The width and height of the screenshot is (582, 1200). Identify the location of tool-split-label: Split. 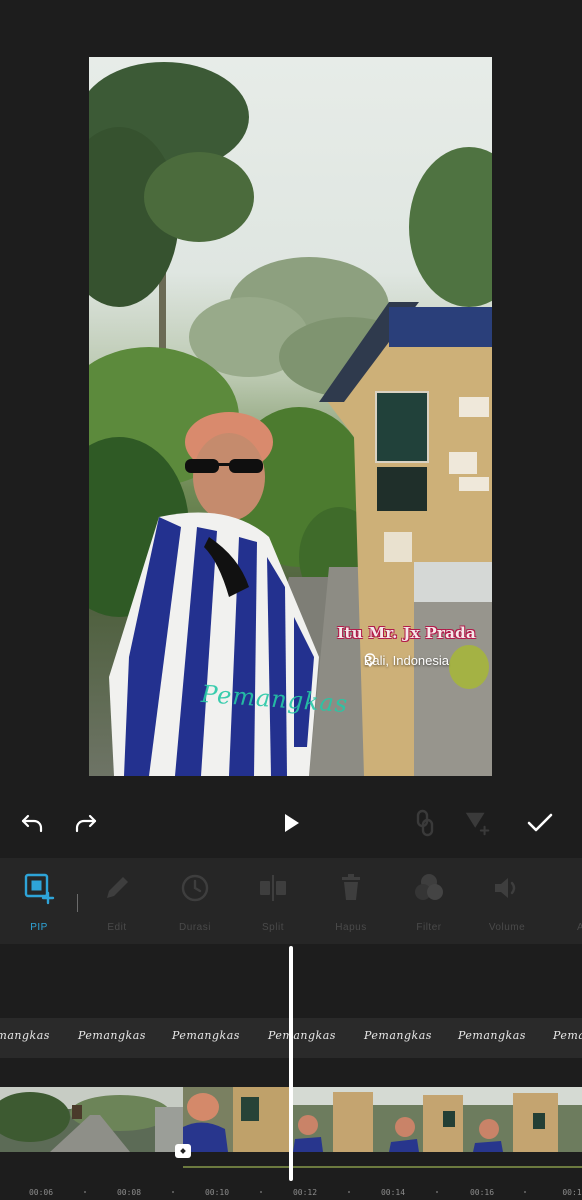
(273, 927).